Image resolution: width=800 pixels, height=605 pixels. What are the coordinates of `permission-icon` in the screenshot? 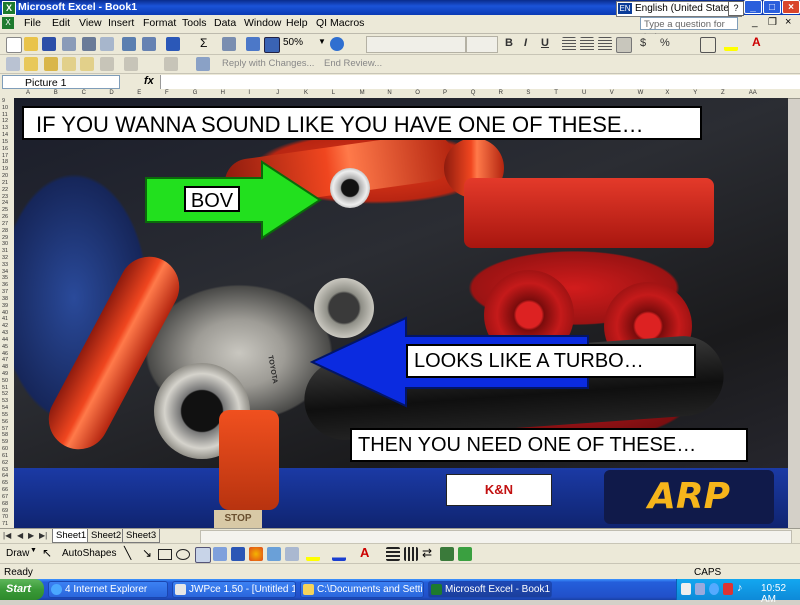 It's located at (69, 44).